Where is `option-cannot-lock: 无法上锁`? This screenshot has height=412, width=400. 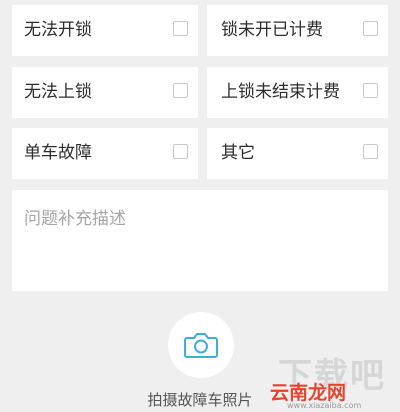 option-cannot-lock: 无法上锁 is located at coordinates (105, 92).